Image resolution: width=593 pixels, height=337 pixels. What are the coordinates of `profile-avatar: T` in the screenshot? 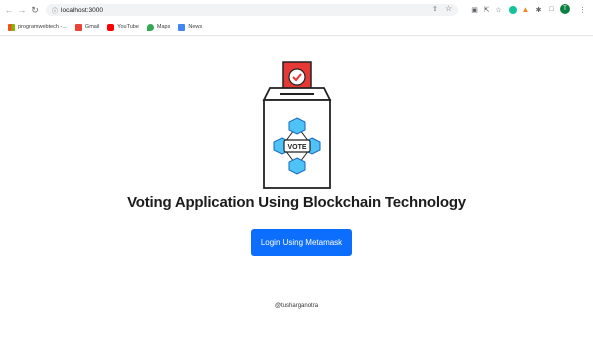 It's located at (565, 9).